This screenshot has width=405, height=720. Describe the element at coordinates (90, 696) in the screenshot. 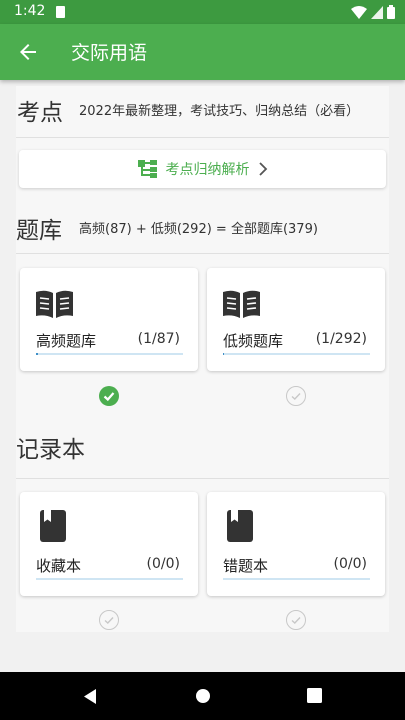

I see `nav-back-icon` at that location.